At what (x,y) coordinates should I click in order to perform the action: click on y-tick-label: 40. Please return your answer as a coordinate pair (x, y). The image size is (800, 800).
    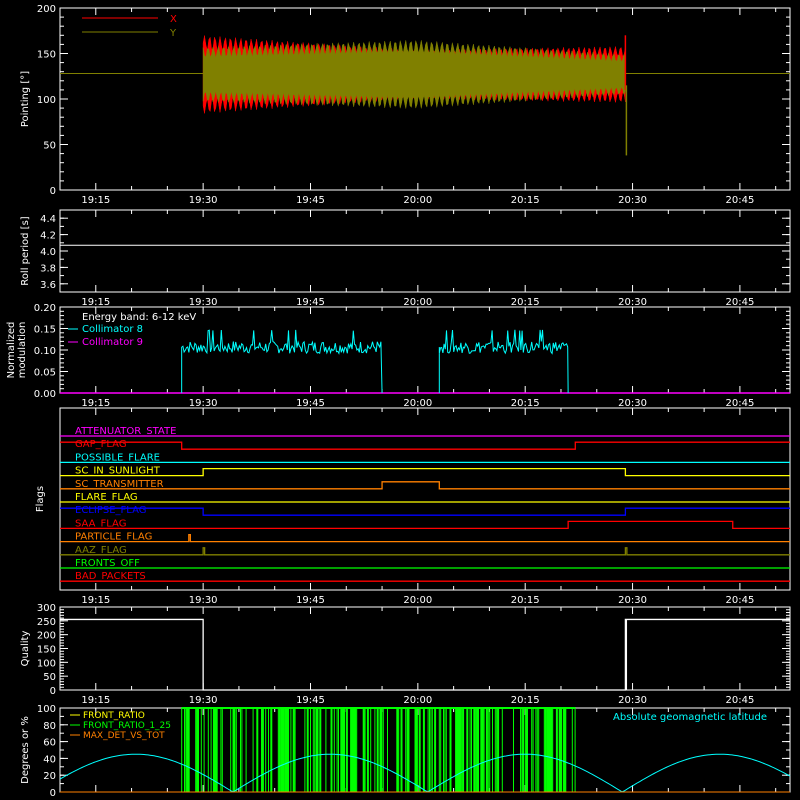
    Looking at the image, I should click on (49, 759).